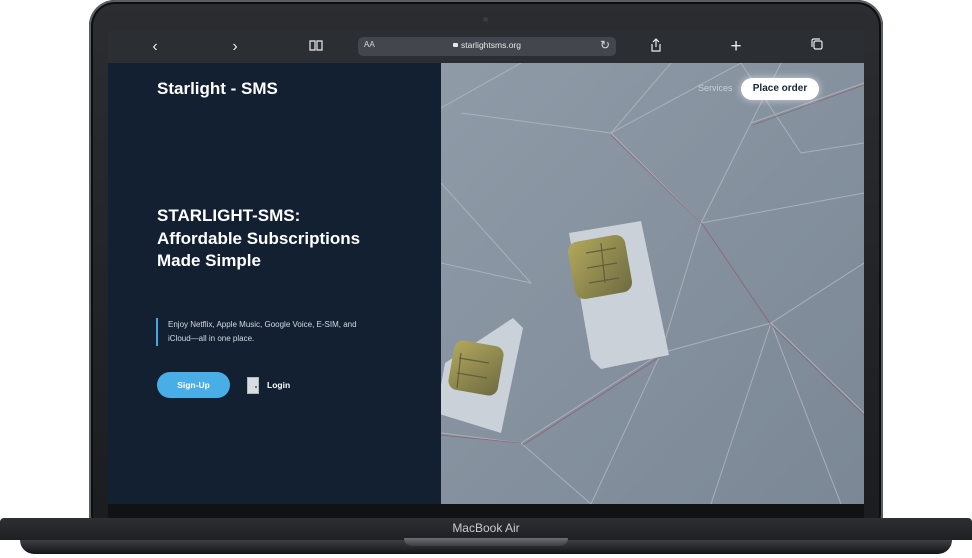  Describe the element at coordinates (235, 47) in the screenshot. I see `chevron-right-icon: ›` at that location.